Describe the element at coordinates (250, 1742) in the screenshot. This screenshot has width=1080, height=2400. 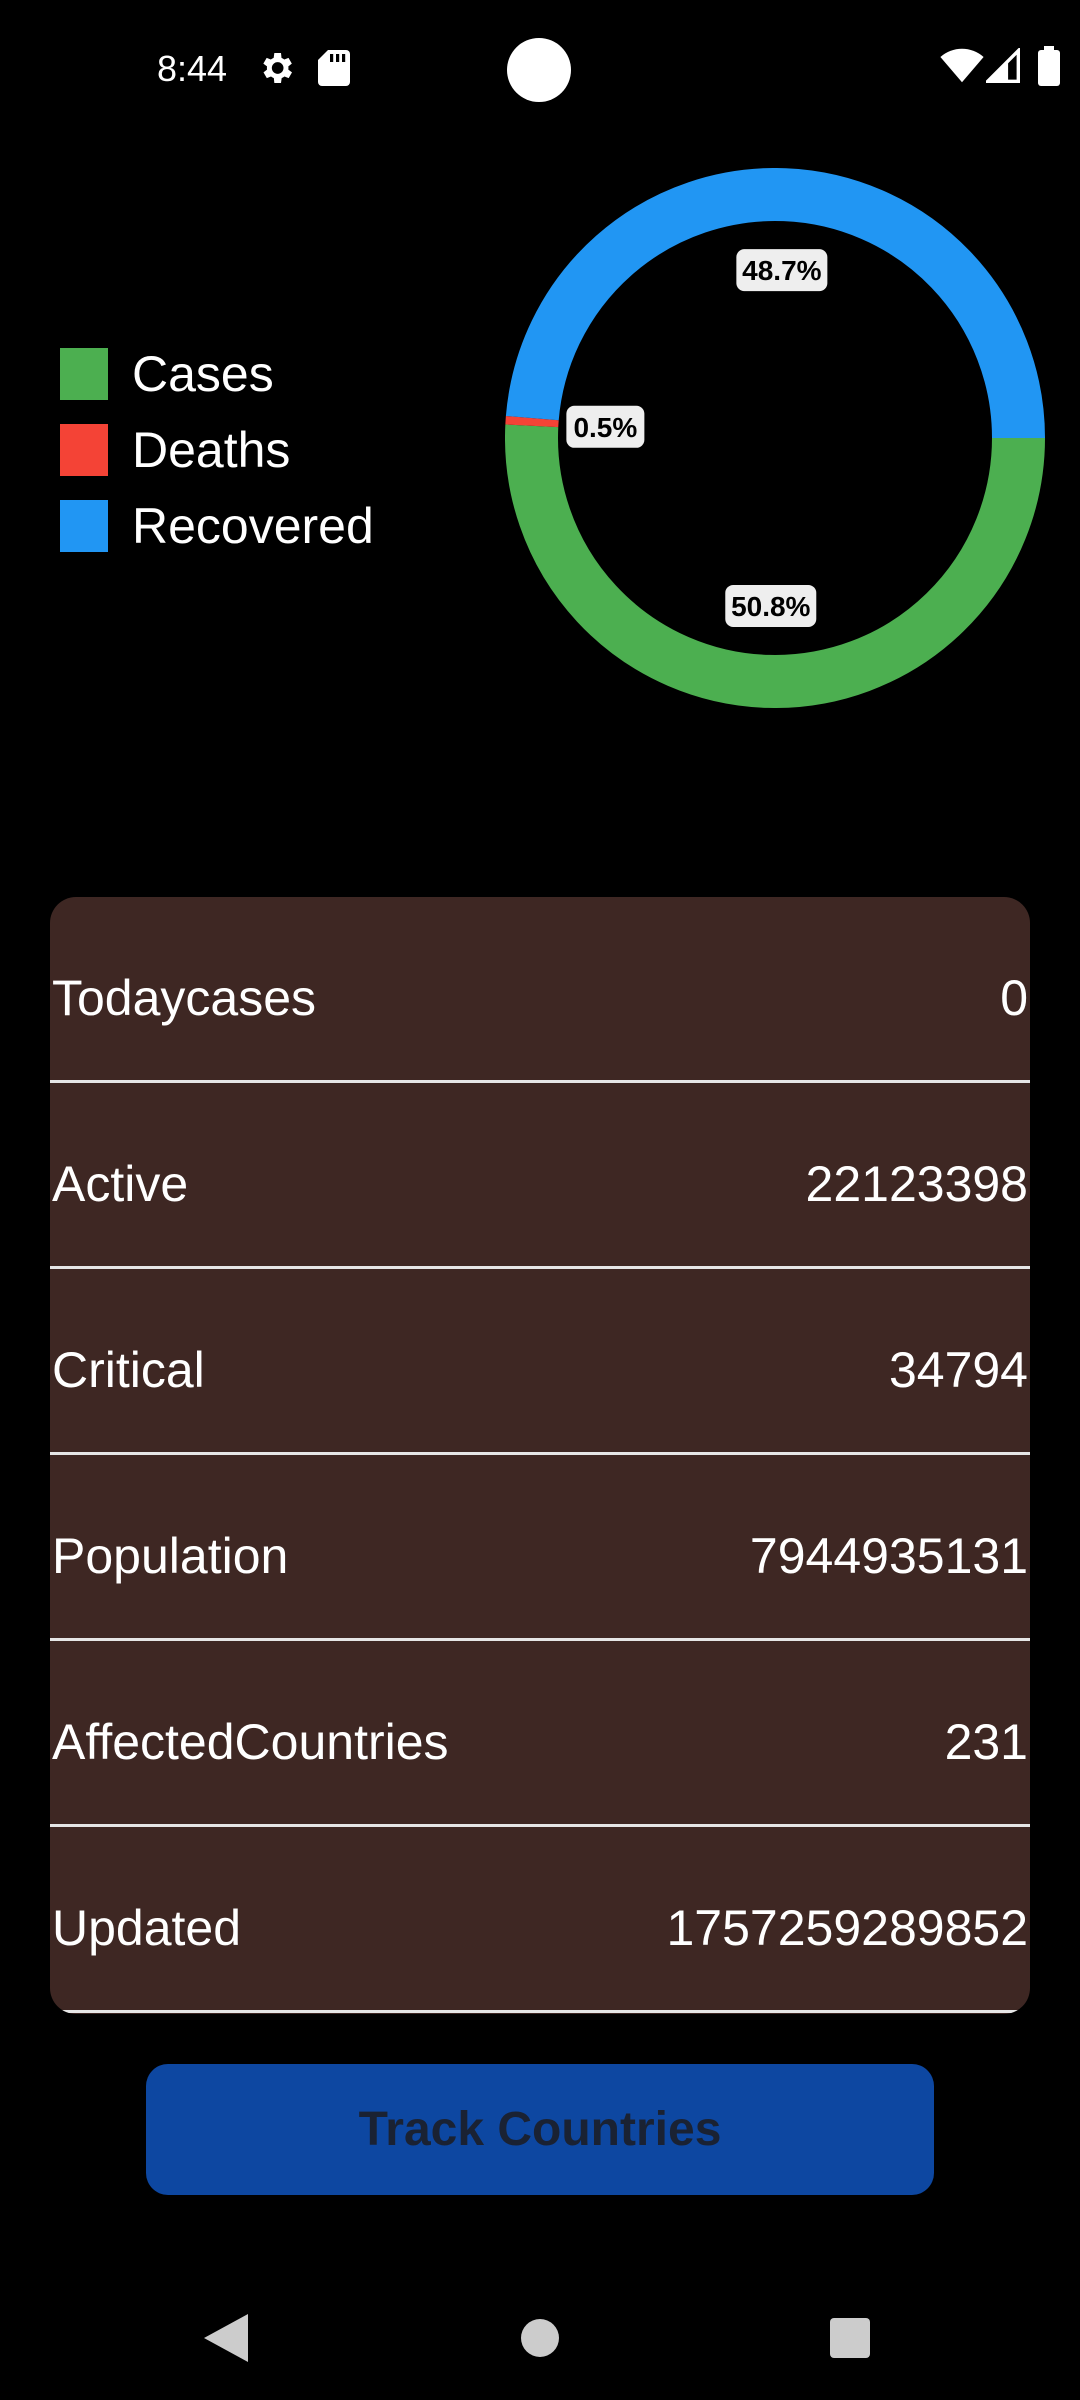
I see `stat-label: AffectedCountries` at that location.